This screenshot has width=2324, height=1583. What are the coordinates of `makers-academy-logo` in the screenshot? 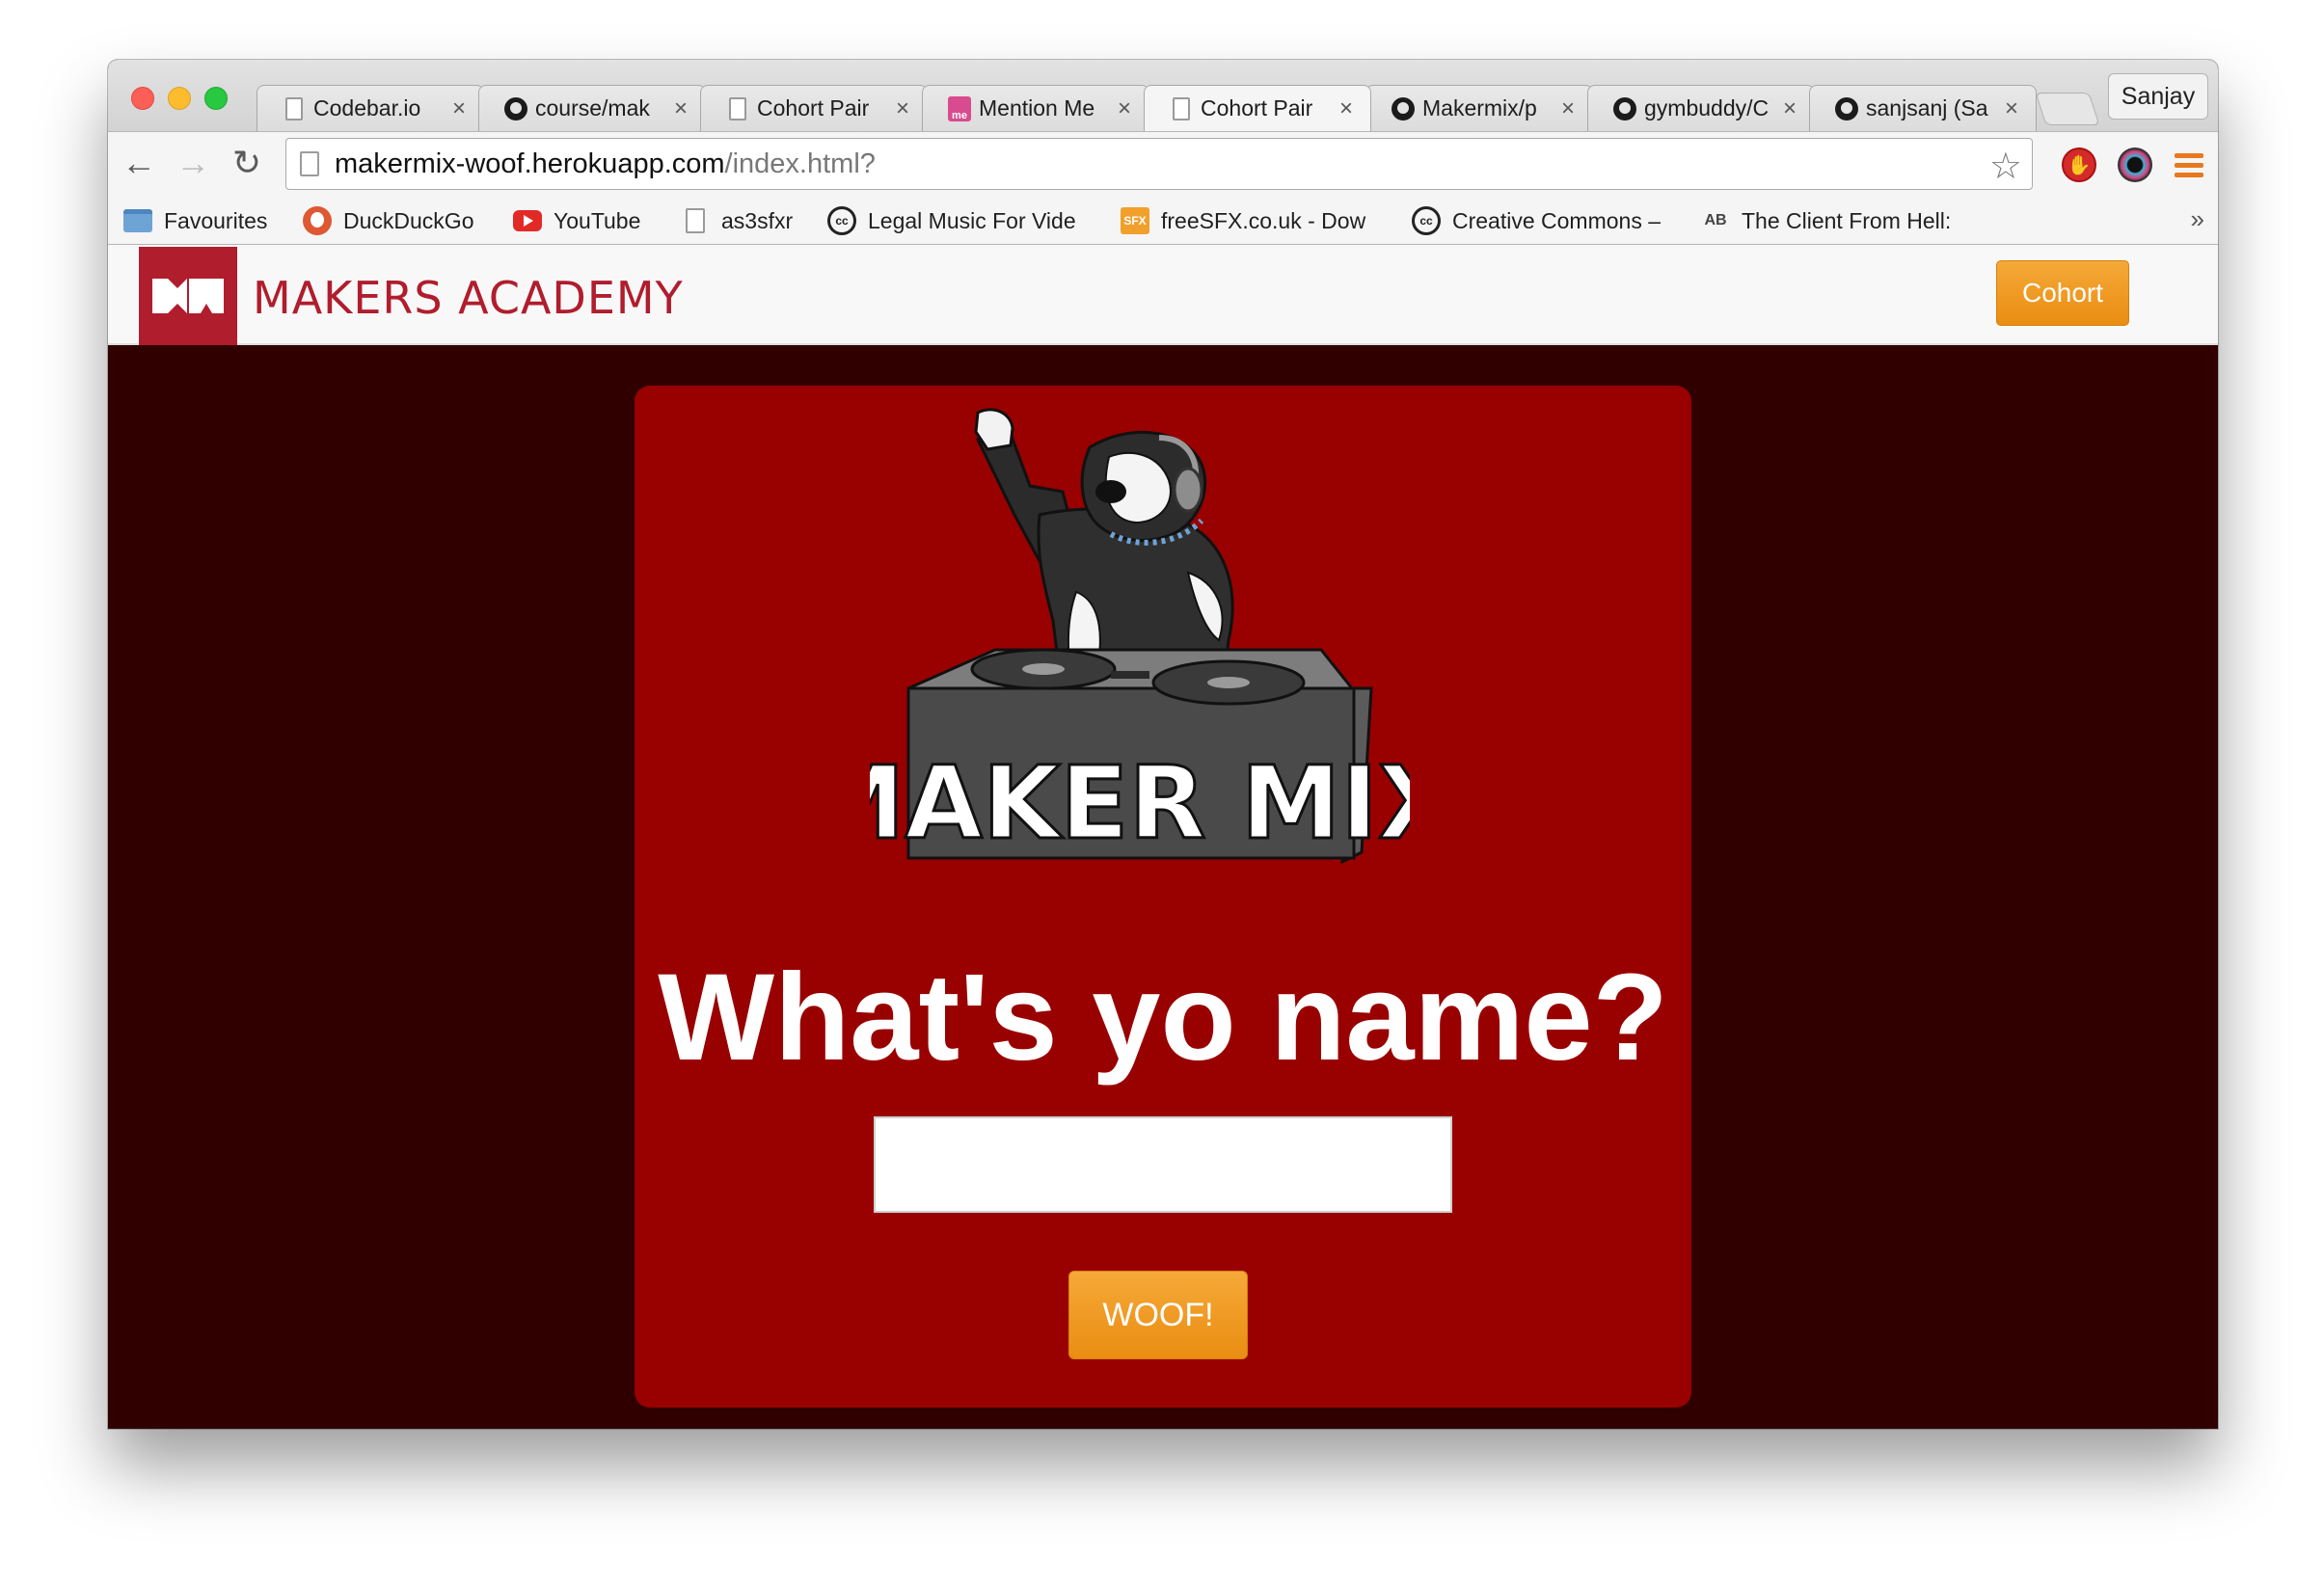 It's located at (188, 296).